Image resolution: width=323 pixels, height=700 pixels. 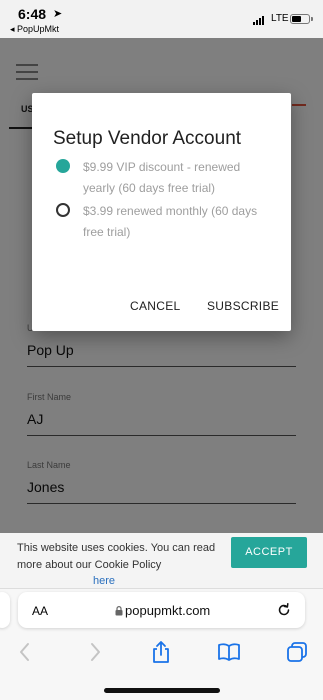 I want to click on status-time: 6:48, so click(x=32, y=14).